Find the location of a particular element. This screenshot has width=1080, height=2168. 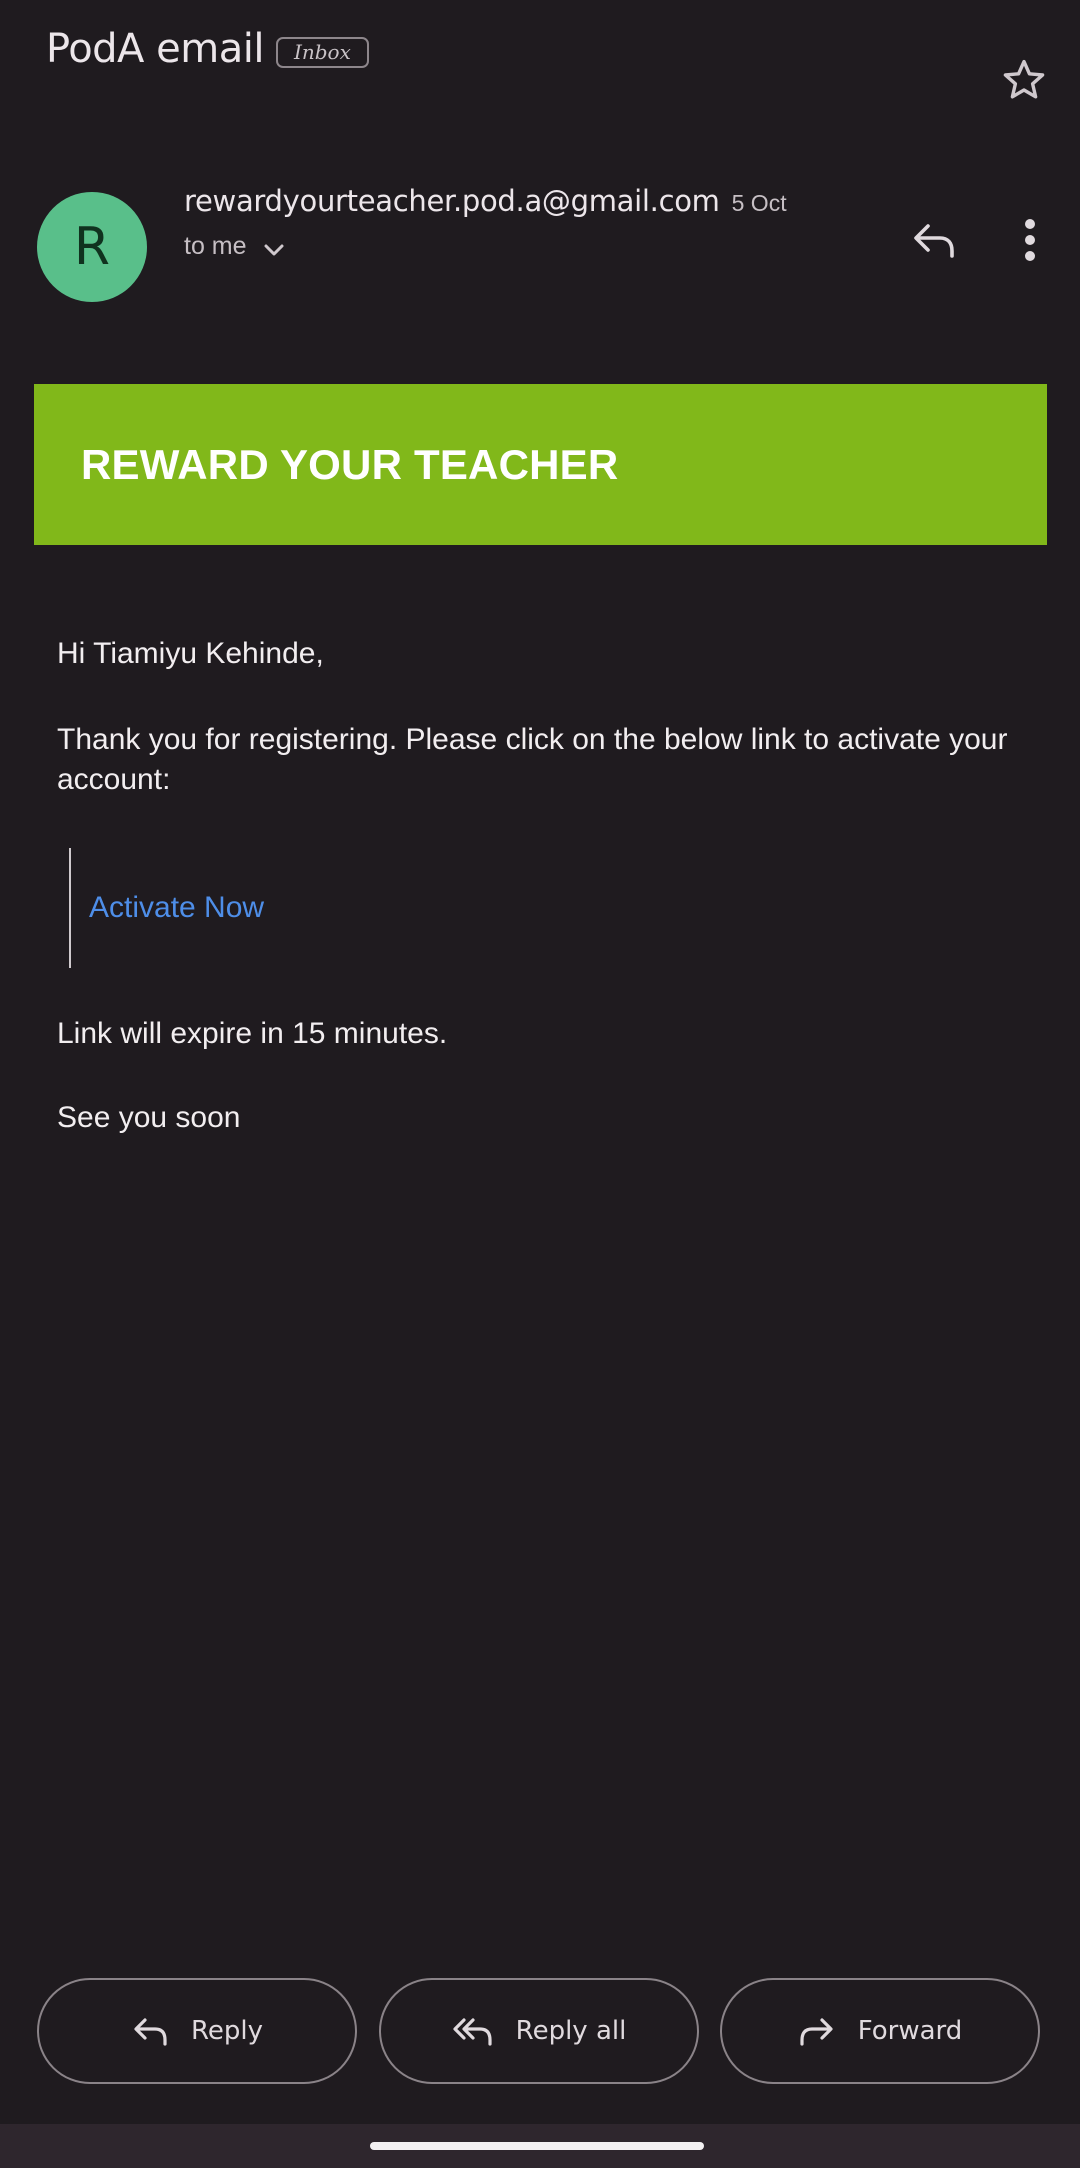

home-gesture-handle is located at coordinates (537, 2146).